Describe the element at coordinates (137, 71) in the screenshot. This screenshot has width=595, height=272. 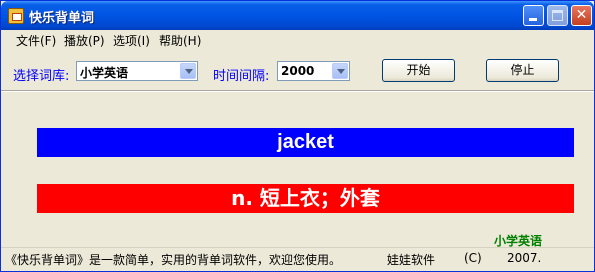
I see `library-select: 小学英语` at that location.